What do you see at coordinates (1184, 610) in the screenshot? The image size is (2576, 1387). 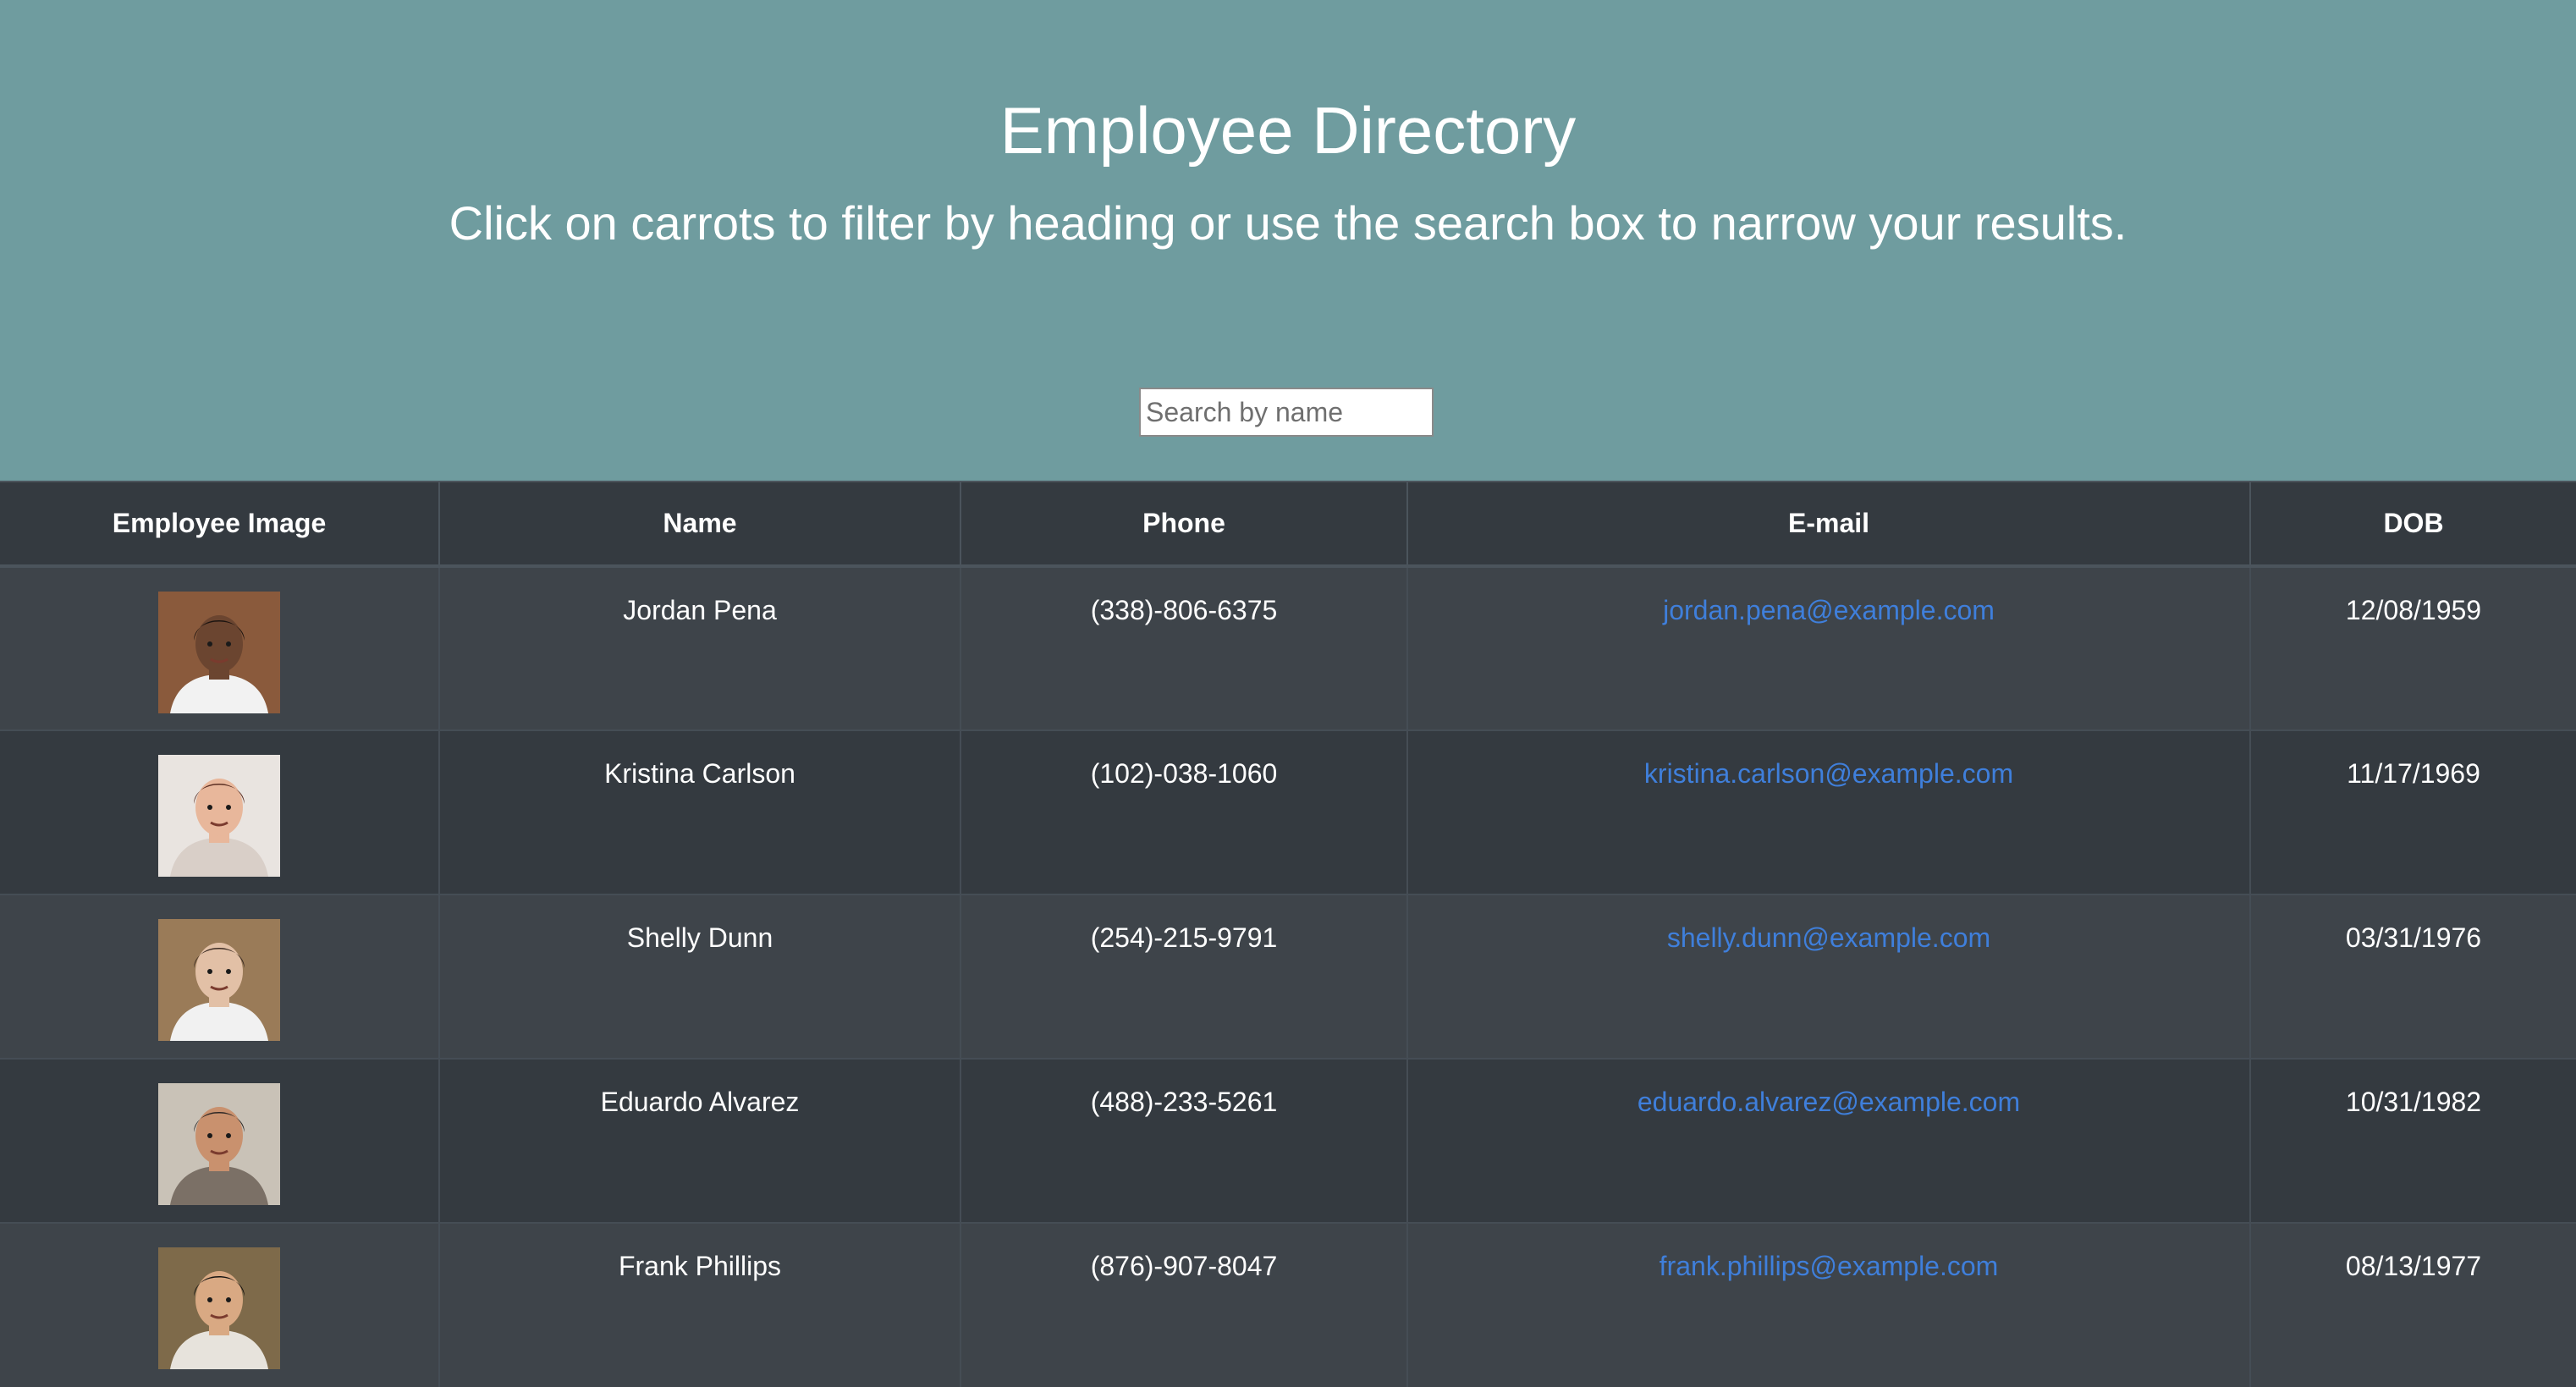 I see `employee-phone: (338)-806-6375` at bounding box center [1184, 610].